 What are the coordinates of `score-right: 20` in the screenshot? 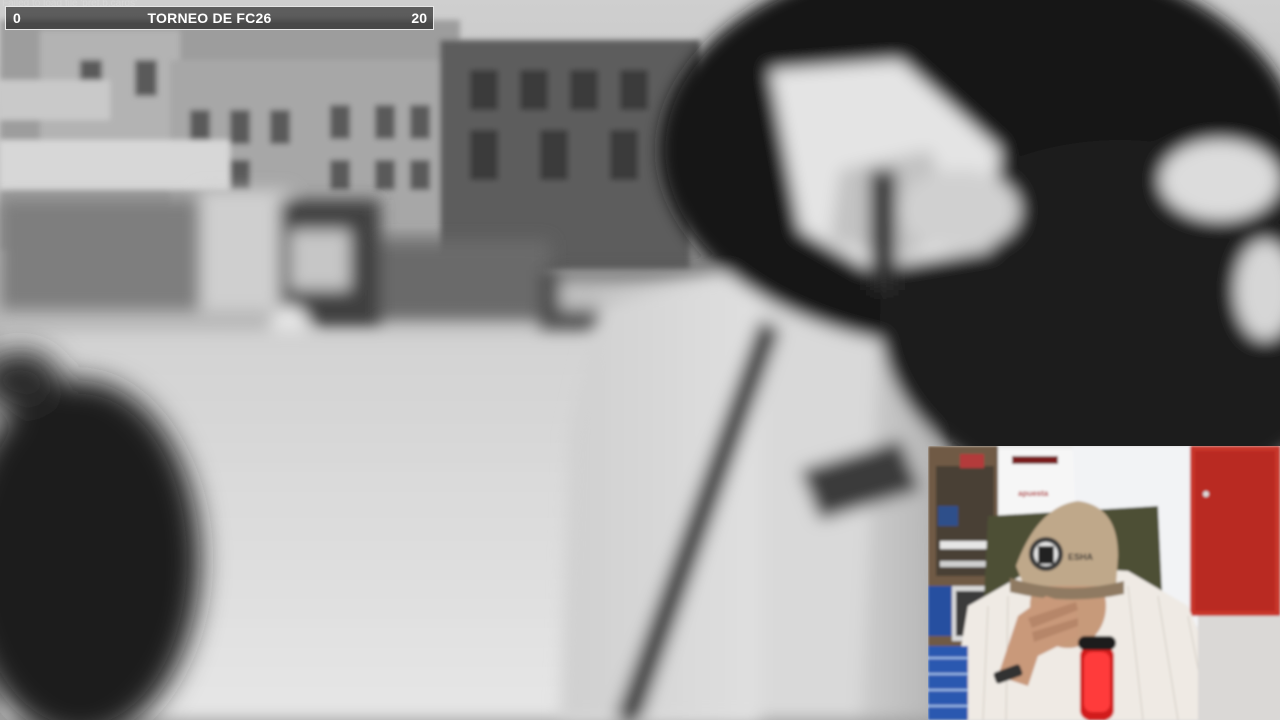 It's located at (419, 18).